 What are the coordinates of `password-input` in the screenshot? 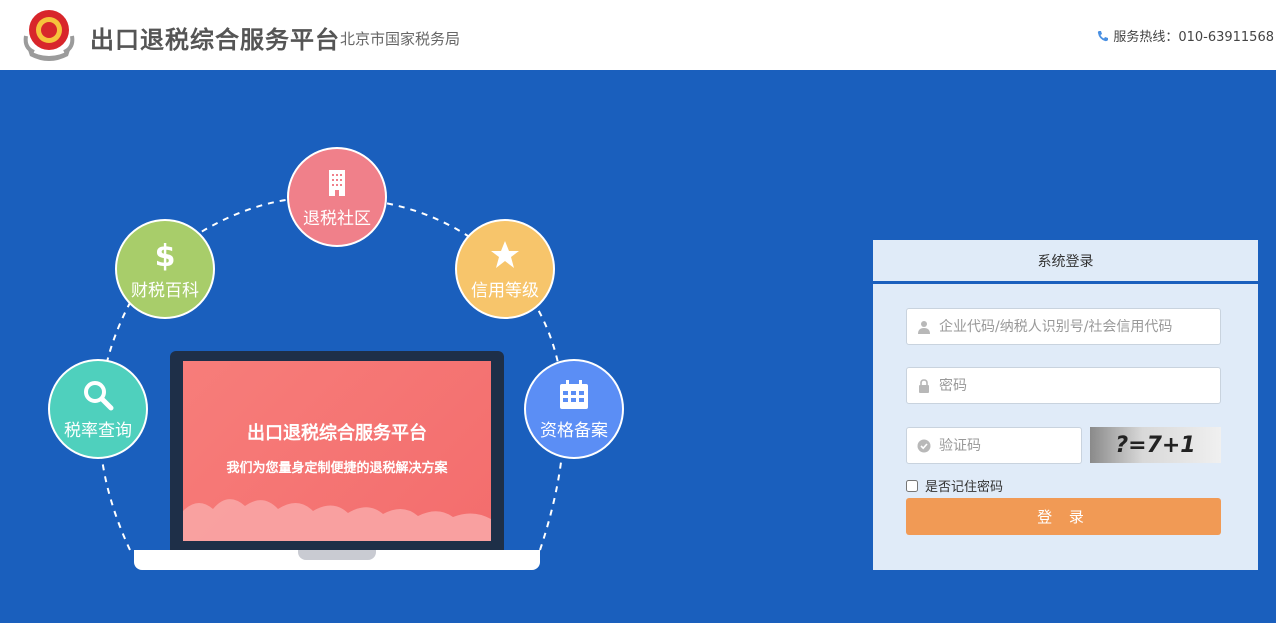 It's located at (1074, 385).